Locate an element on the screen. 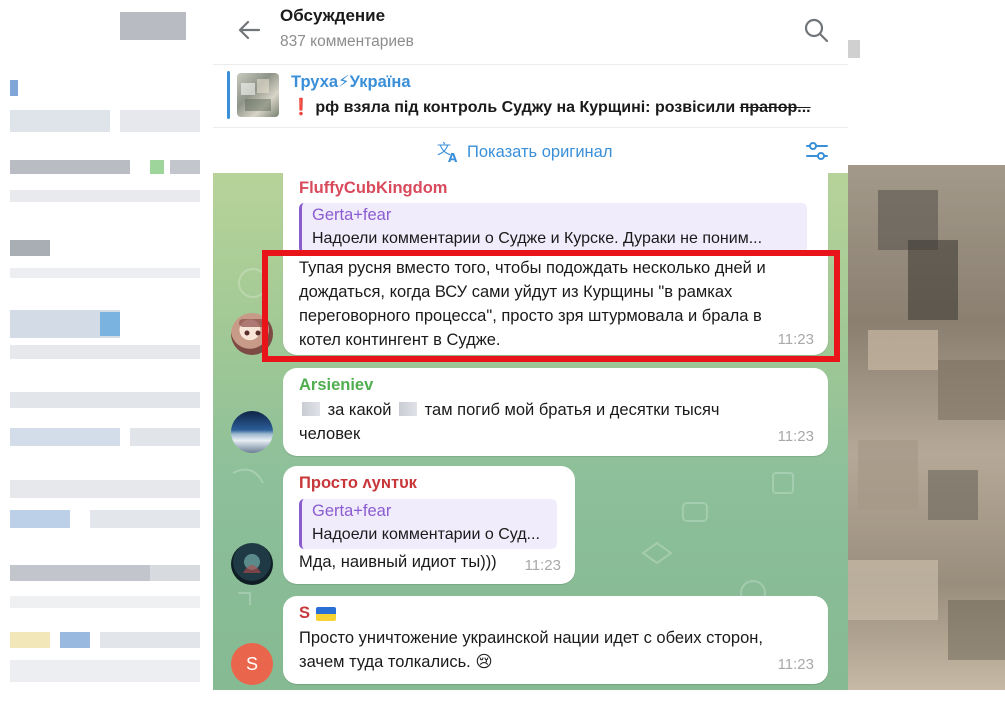 This screenshot has height=702, width=1005. message-sender: FluffyCubKingdom is located at coordinates (373, 188).